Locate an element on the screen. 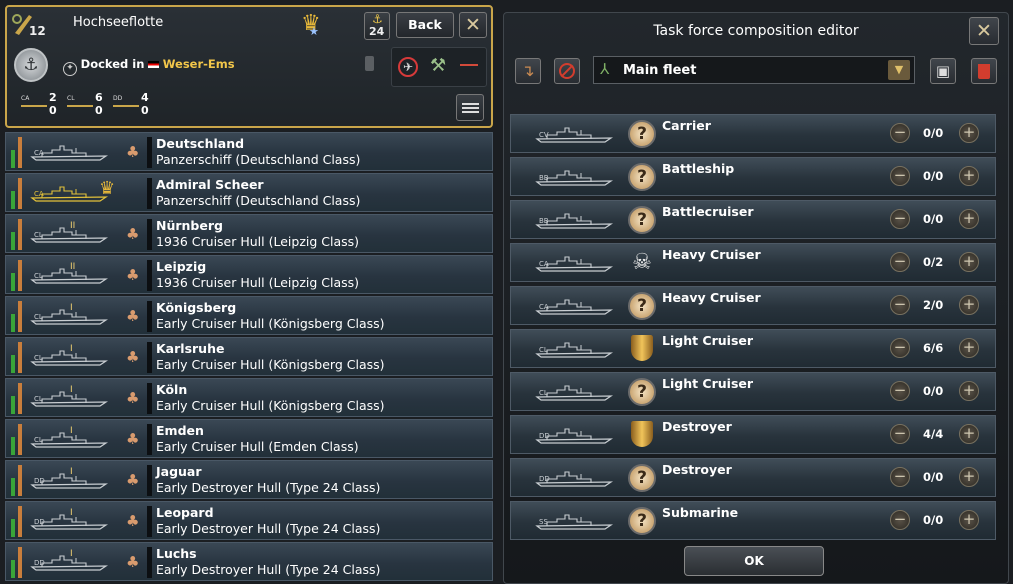 This screenshot has height=584, width=1013. ship-silhouette: CA is located at coordinates (69, 193).